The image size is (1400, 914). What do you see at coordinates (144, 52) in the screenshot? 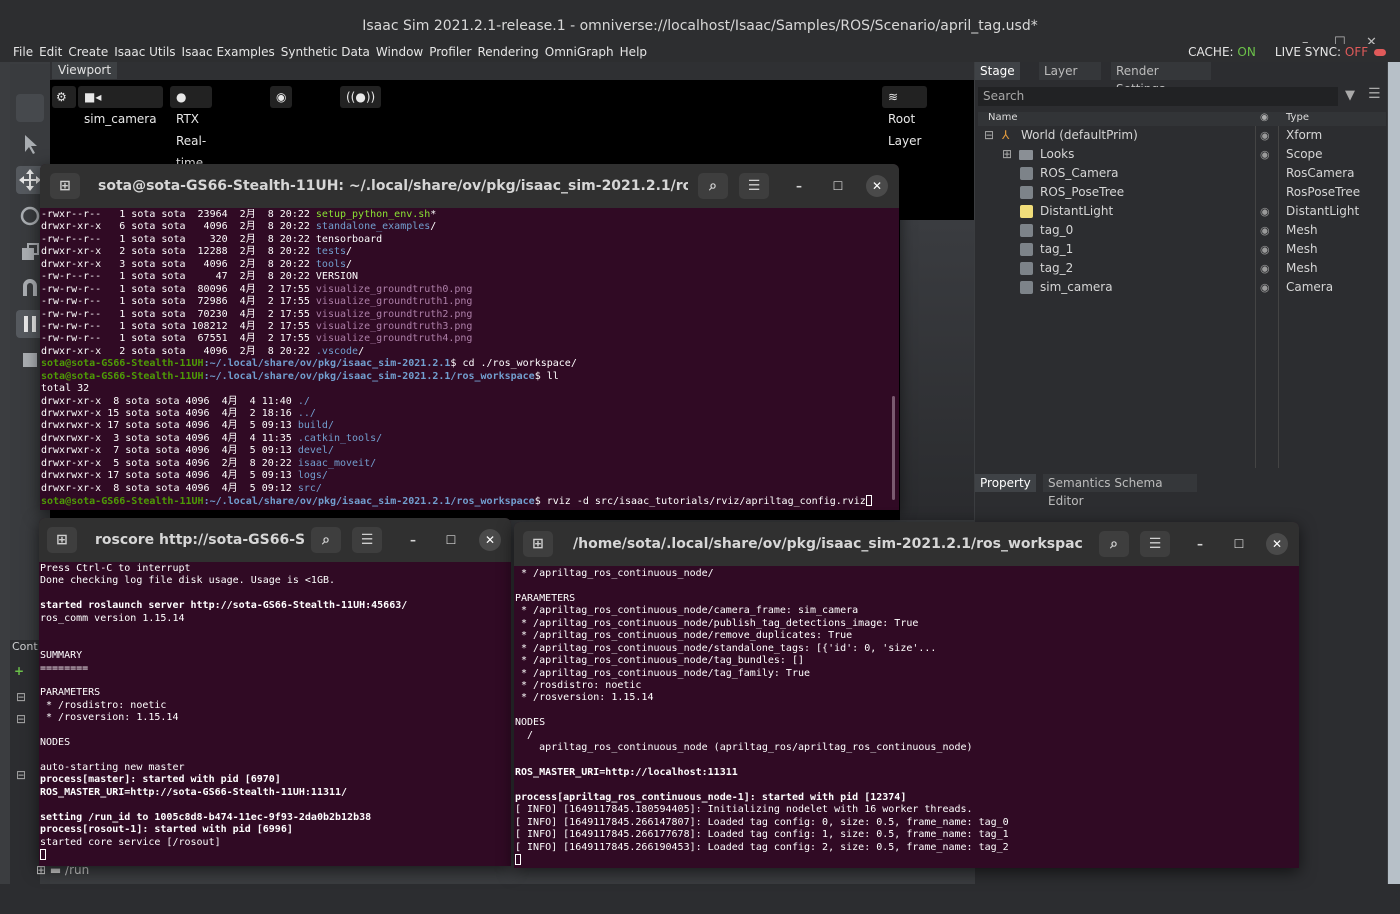
I see `menu-item-3: Isaac Utils` at bounding box center [144, 52].